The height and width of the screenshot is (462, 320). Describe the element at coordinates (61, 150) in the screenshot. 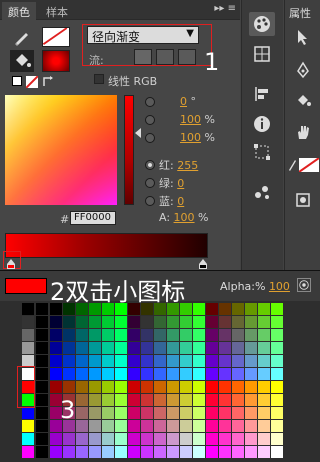

I see `color-field` at that location.